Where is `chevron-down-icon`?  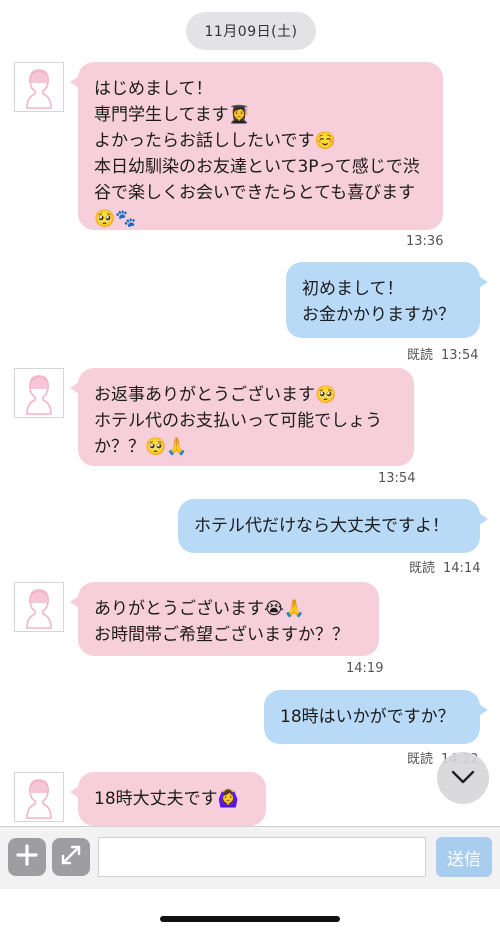
chevron-down-icon is located at coordinates (463, 778).